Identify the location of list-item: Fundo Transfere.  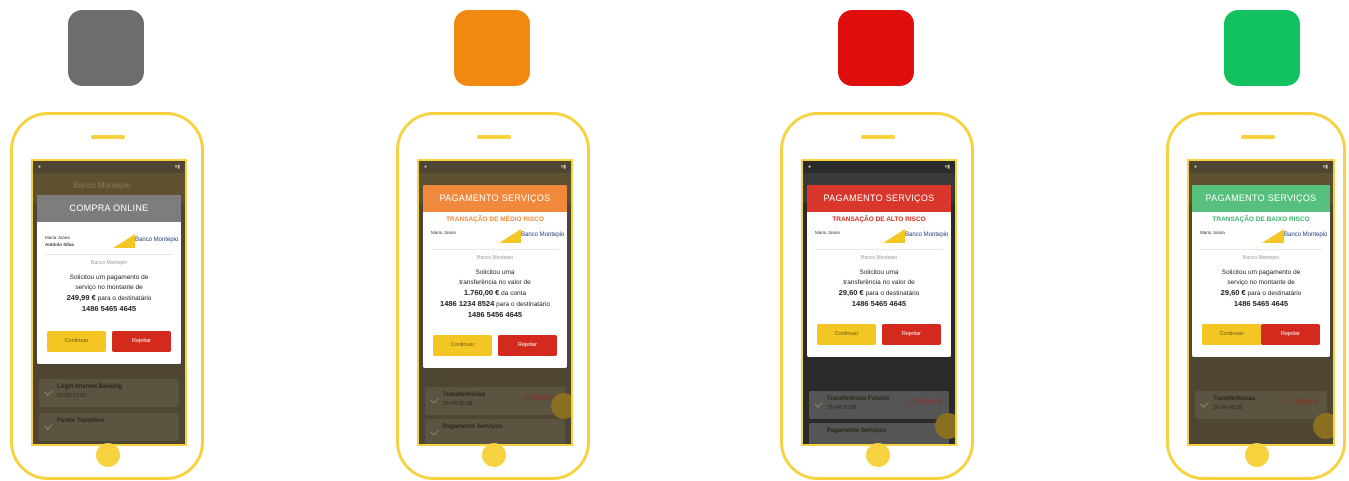
(109, 427).